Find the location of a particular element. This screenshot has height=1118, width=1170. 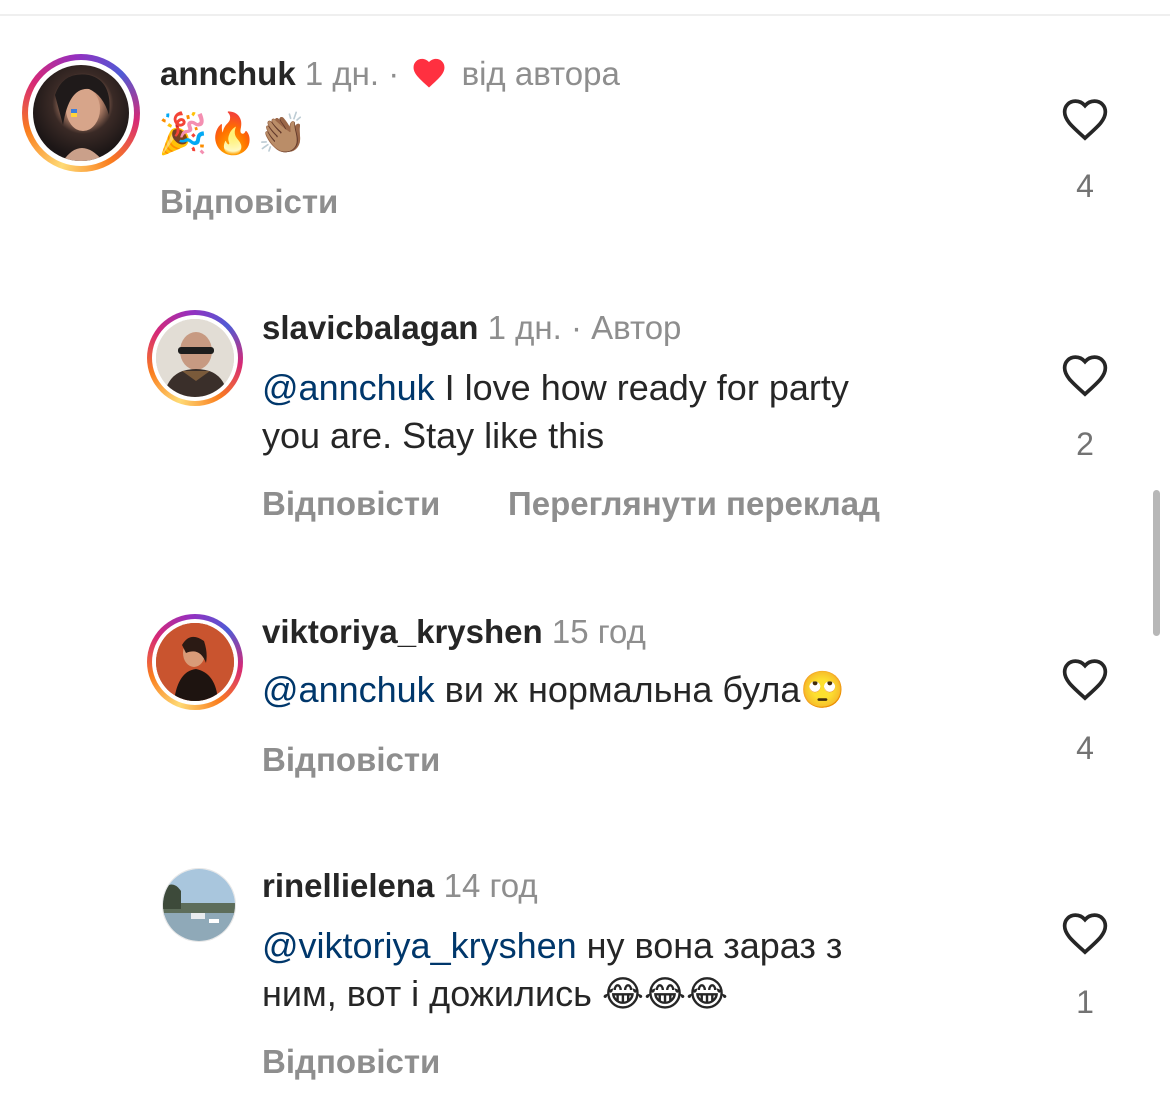

top-divider is located at coordinates (585, 15).